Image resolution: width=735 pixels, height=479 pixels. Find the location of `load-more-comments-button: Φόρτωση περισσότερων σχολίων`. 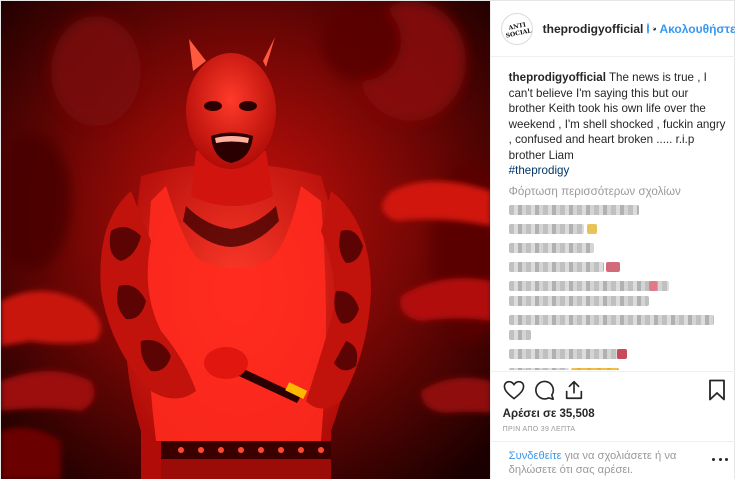

load-more-comments-button: Φόρτωση περισσότερων σχολίων is located at coordinates (618, 191).